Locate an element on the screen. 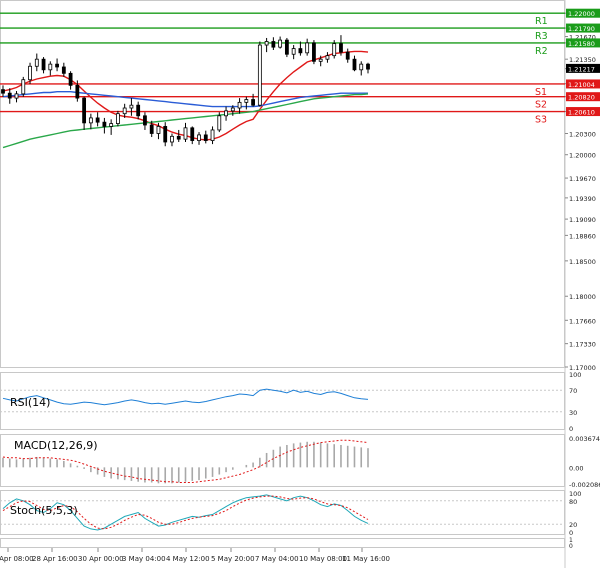 Image resolution: width=600 pixels, height=572 pixels. rsi-tick-label: 70 is located at coordinates (573, 391).